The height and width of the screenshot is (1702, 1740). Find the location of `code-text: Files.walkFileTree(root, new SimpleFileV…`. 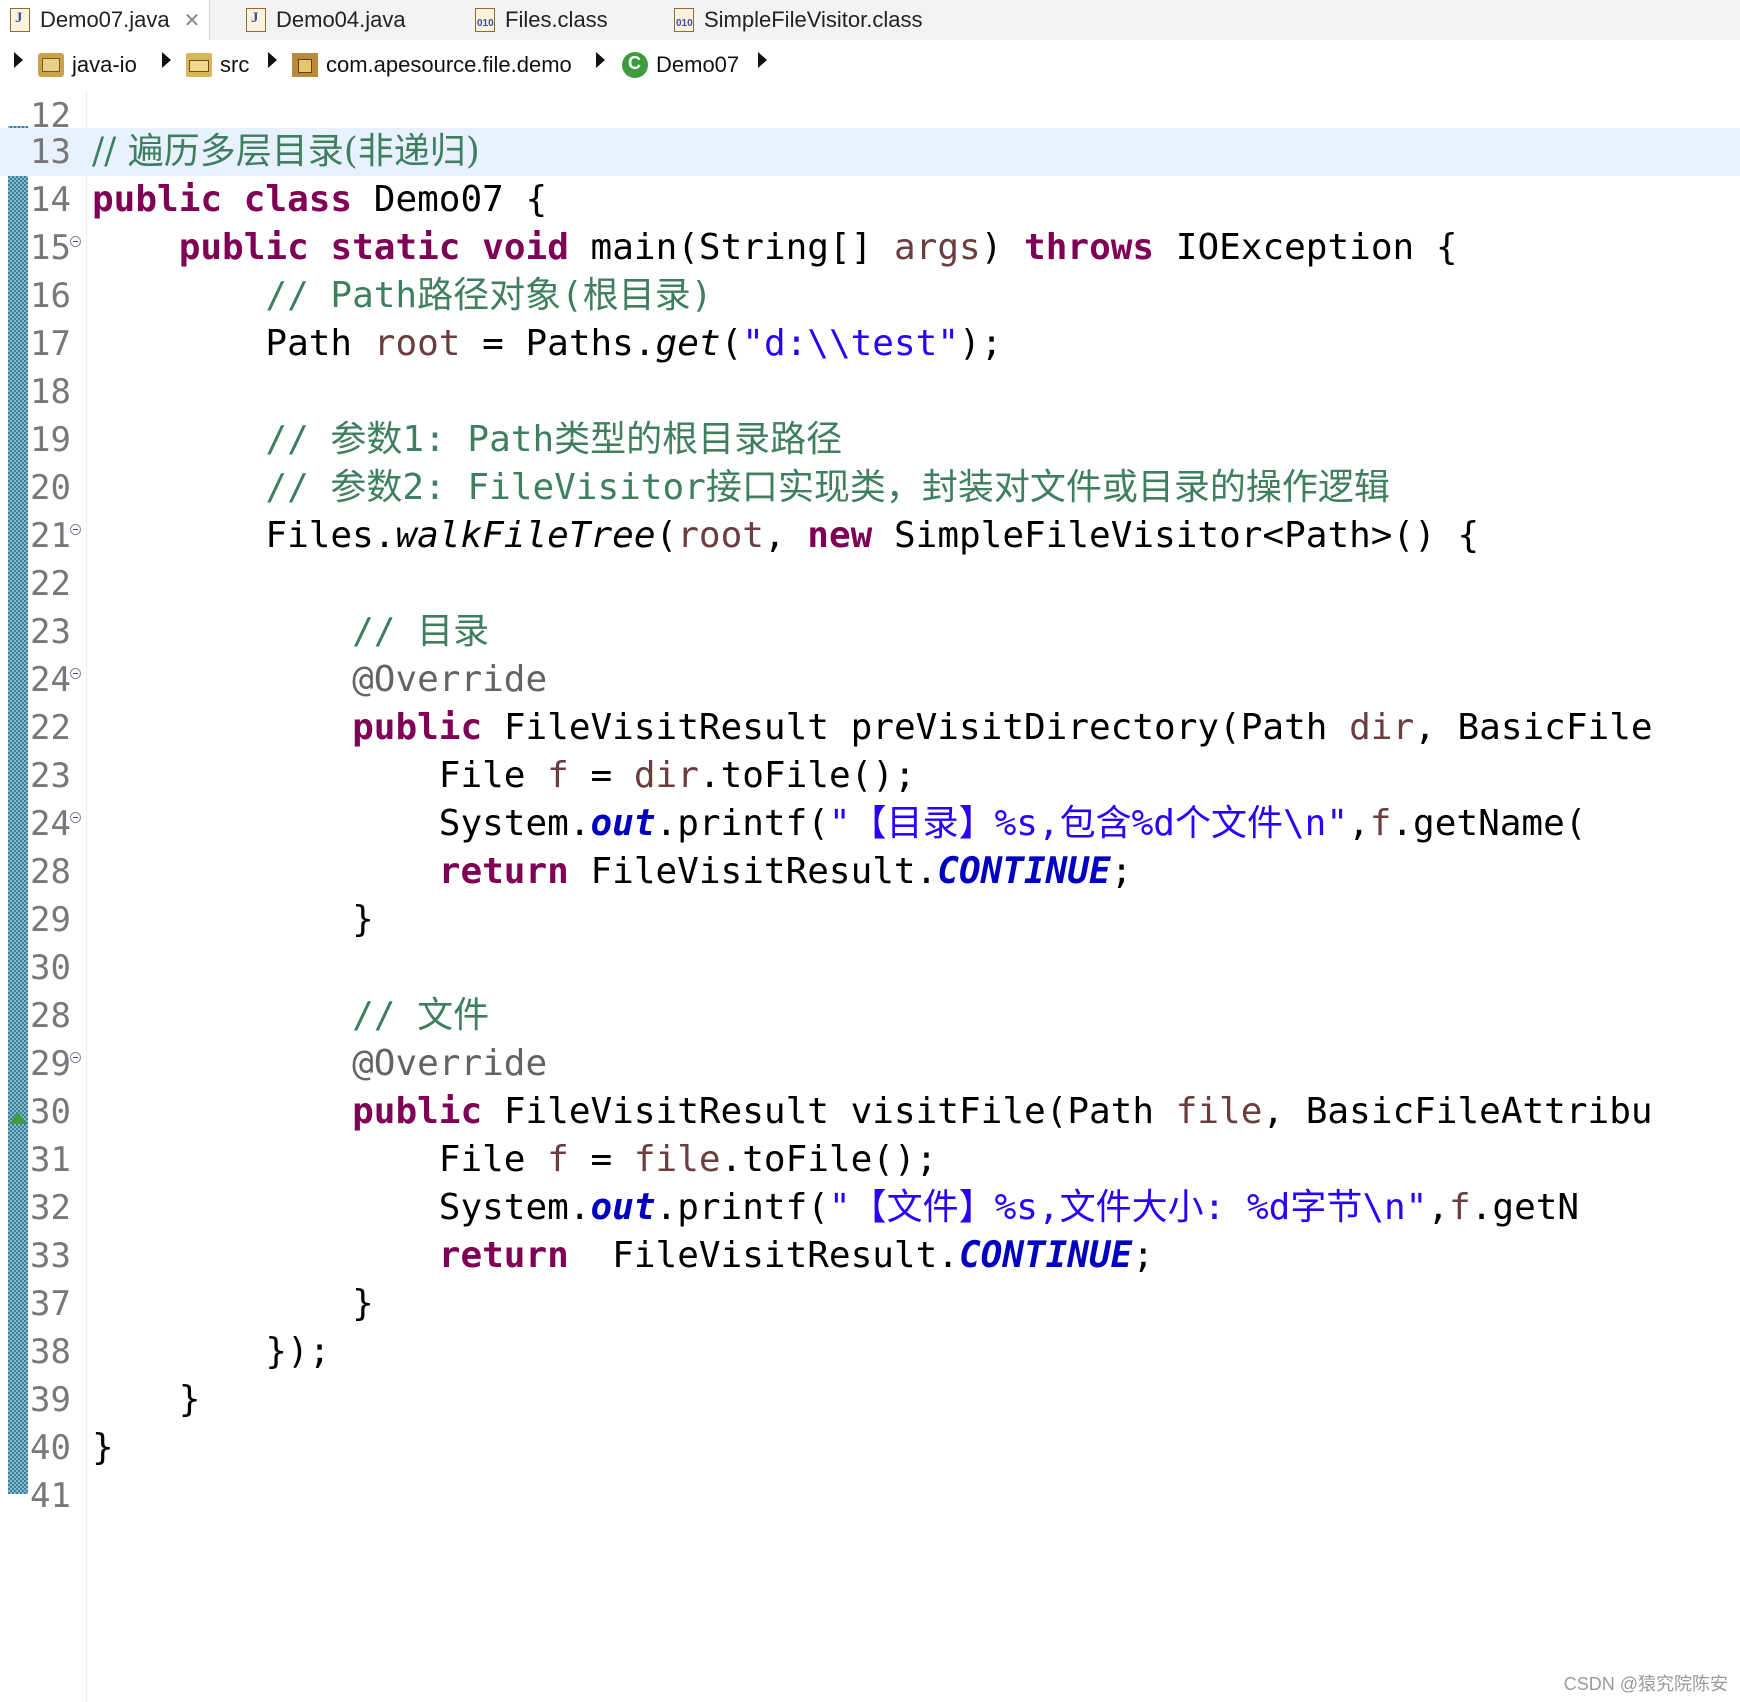

code-text: Files.walkFileTree(root, new SimpleFileV… is located at coordinates (786, 535).